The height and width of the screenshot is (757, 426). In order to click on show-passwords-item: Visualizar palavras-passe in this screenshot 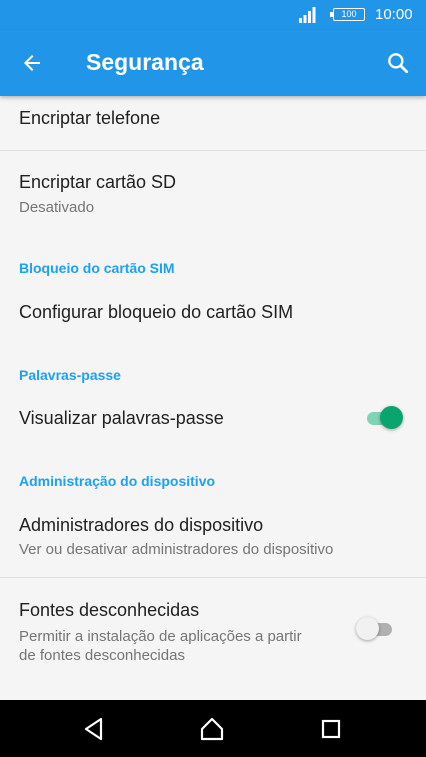, I will do `click(213, 419)`.